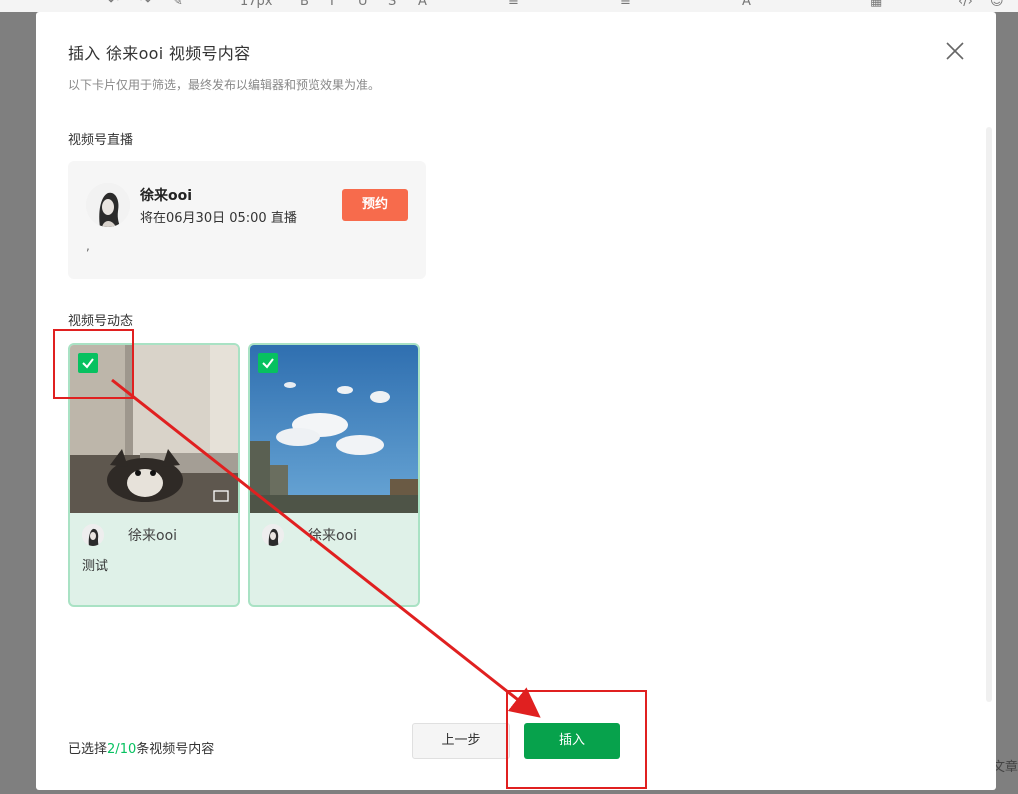 This screenshot has height=794, width=1018. I want to click on modal-subtitle: 以下卡片仅用于筛选，最终发布以编辑器和预览效果为准。, so click(224, 85).